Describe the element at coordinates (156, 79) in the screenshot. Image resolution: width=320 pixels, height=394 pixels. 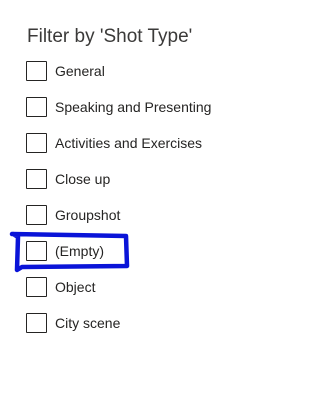
I see `option-general: General` at that location.